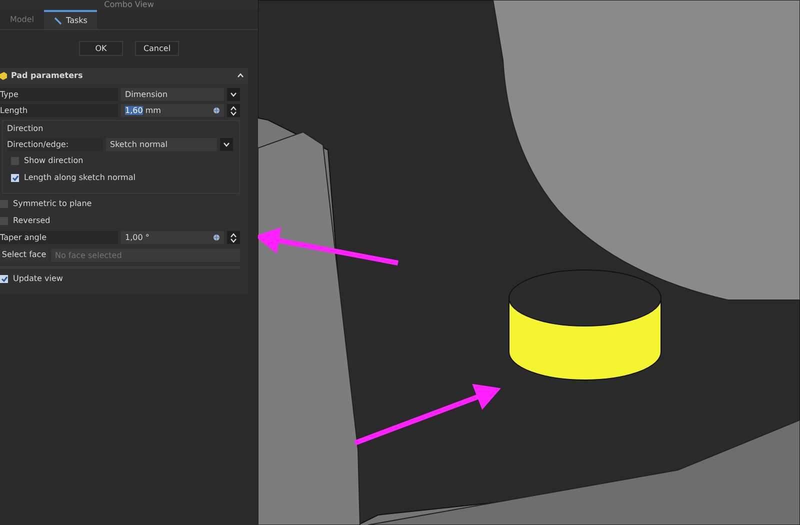 The image size is (800, 525). What do you see at coordinates (38, 279) in the screenshot?
I see `checkbox-label: Update view` at bounding box center [38, 279].